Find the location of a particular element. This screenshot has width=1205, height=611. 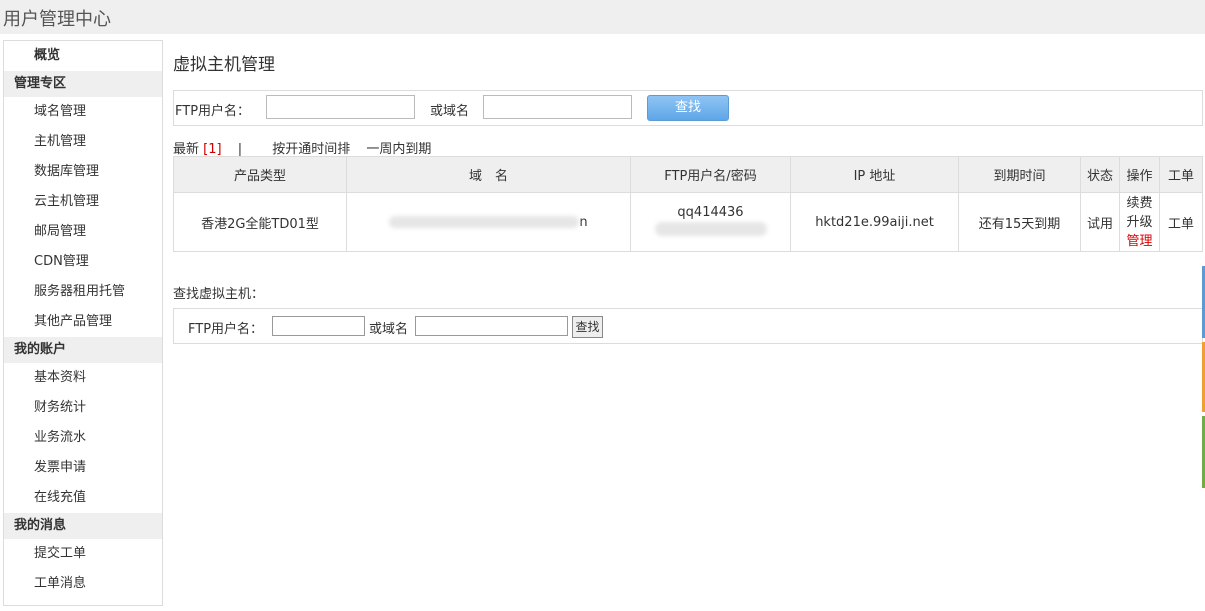

sidebar-section-messages: 我的消息 is located at coordinates (83, 526).